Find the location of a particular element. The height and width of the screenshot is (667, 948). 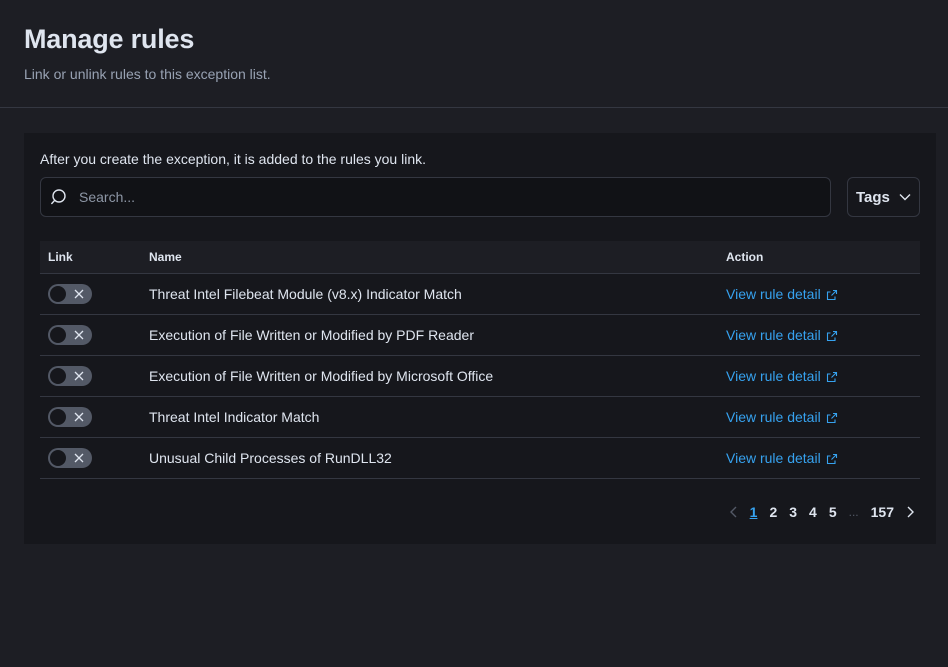

rule-name: Threat Intel Indicator Match is located at coordinates (234, 417).